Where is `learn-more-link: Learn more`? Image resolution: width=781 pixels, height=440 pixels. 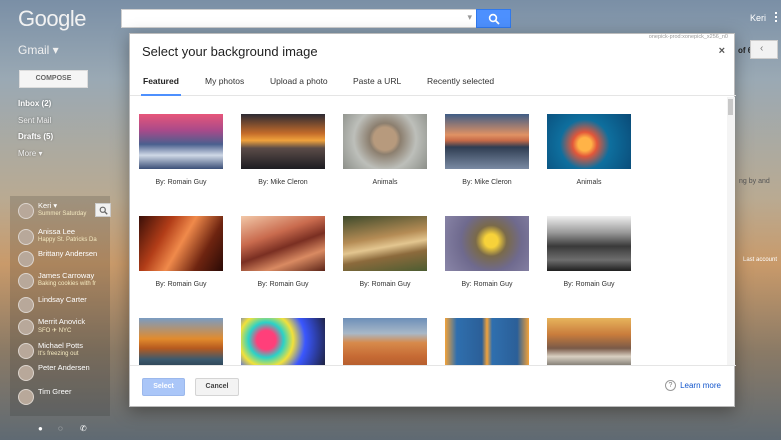
learn-more-link: Learn more is located at coordinates (700, 385).